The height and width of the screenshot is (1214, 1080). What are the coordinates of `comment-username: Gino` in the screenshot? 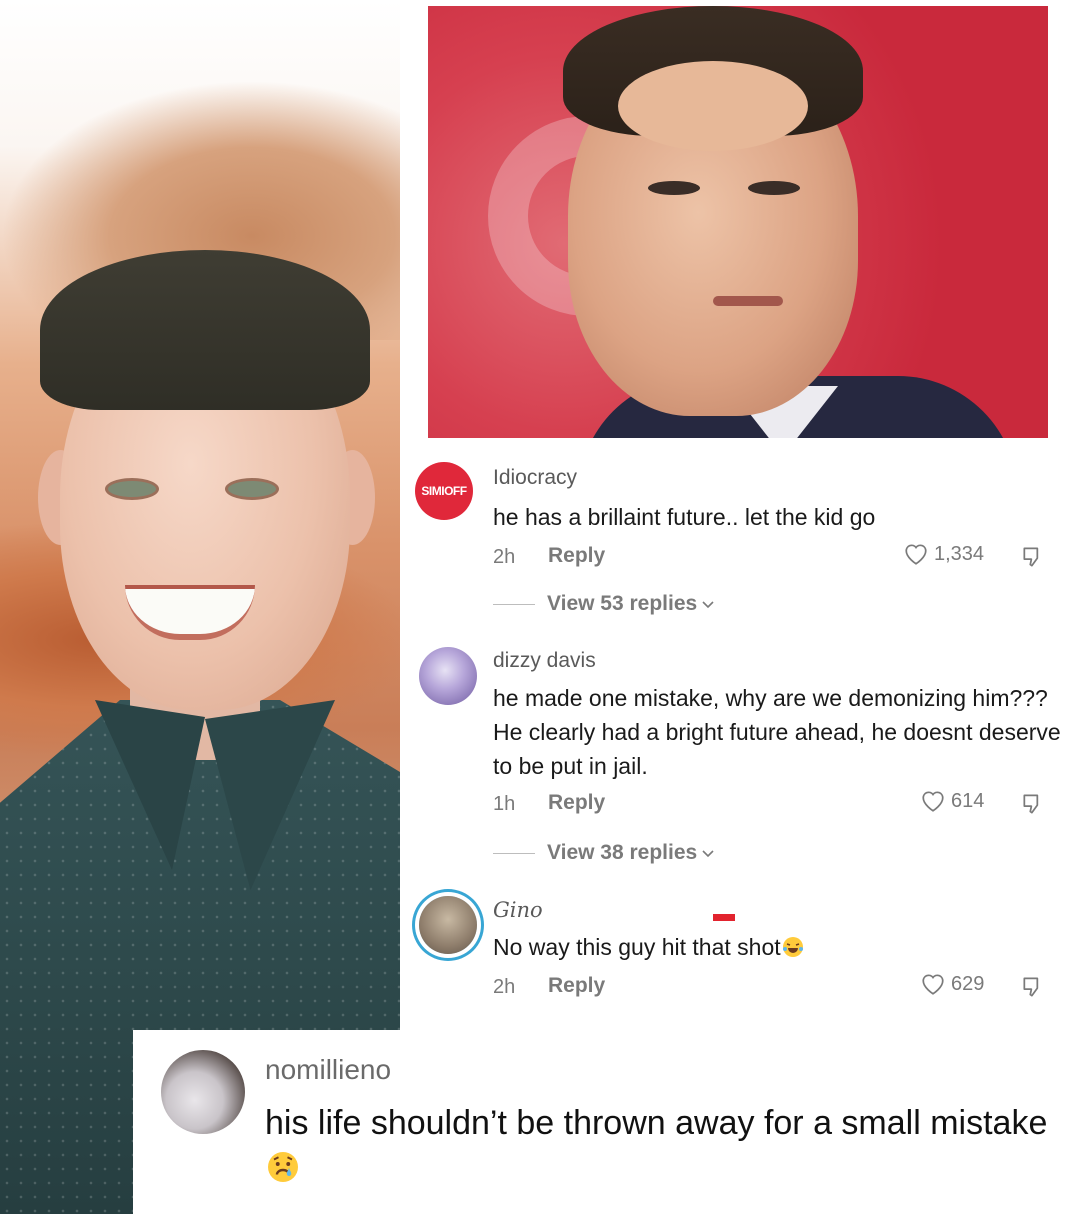 It's located at (518, 910).